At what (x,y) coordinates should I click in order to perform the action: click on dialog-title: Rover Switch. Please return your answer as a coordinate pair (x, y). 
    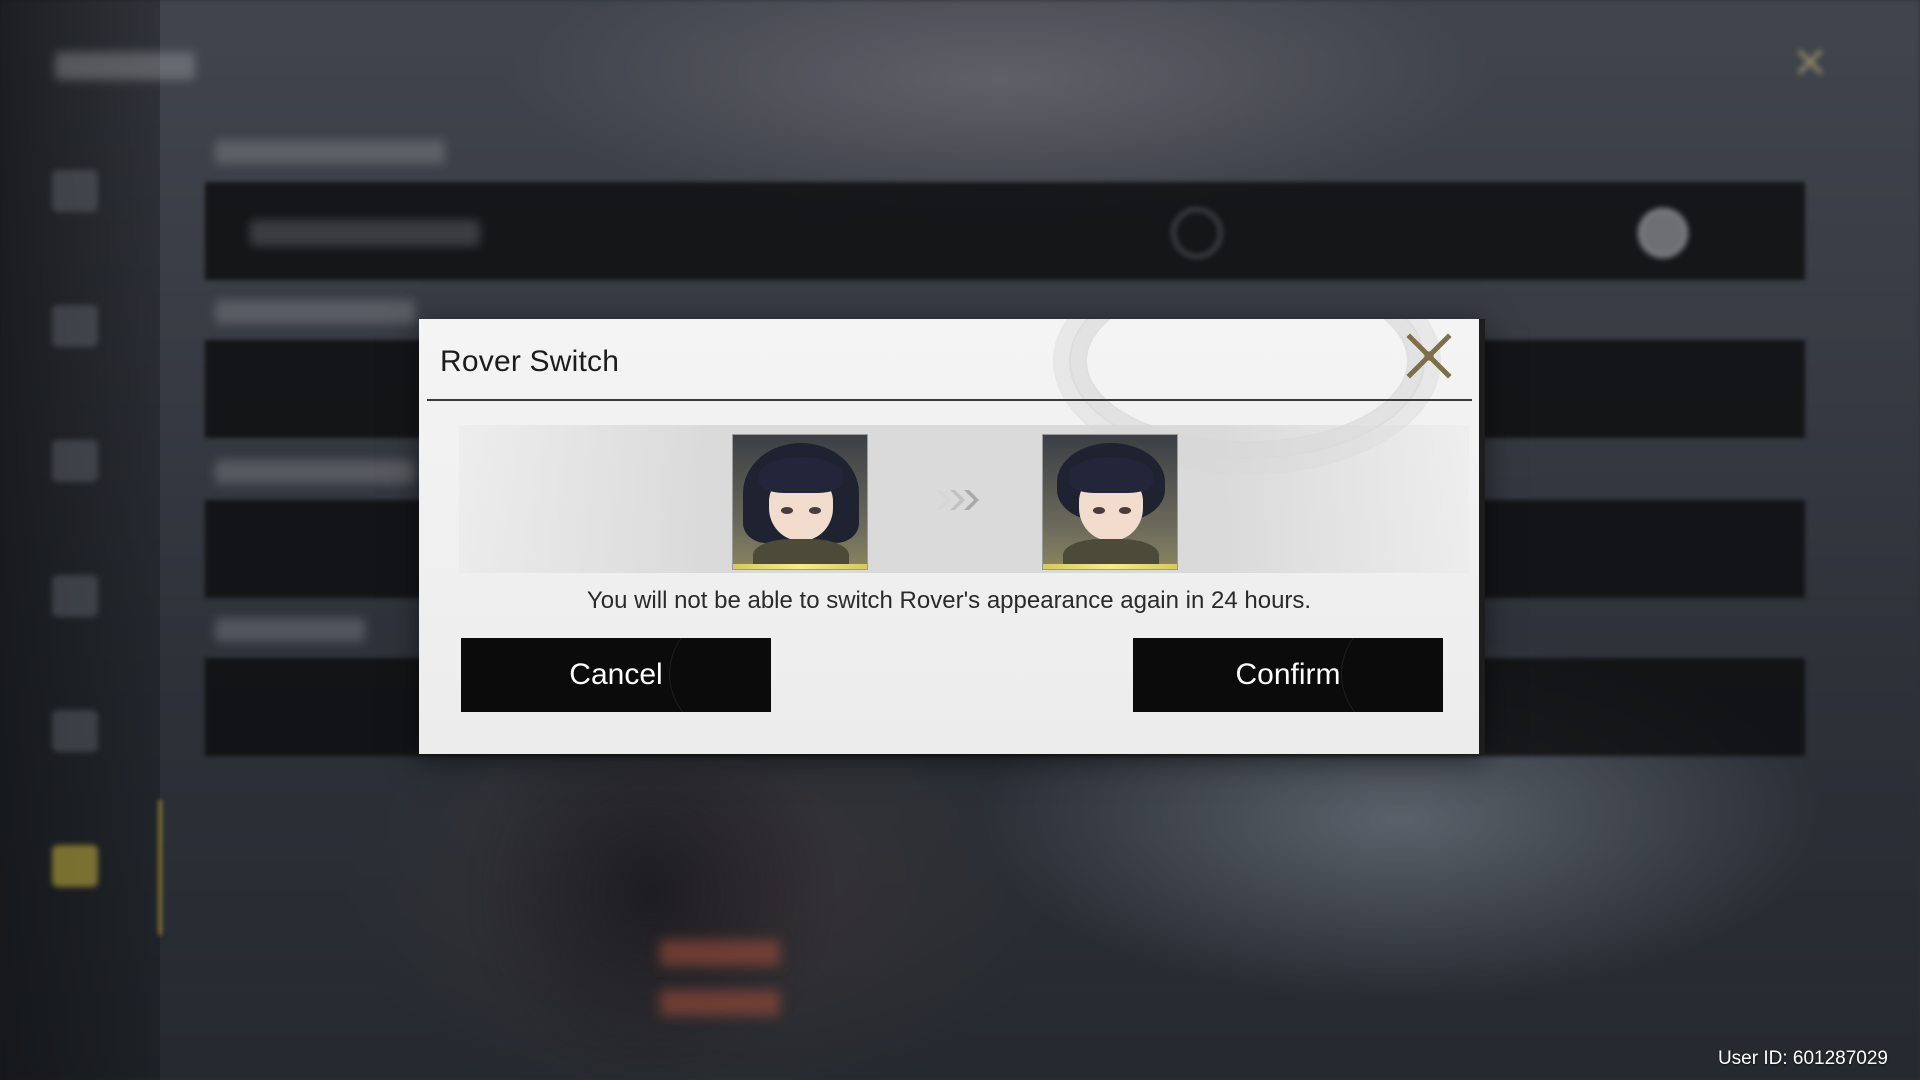
    Looking at the image, I should click on (530, 361).